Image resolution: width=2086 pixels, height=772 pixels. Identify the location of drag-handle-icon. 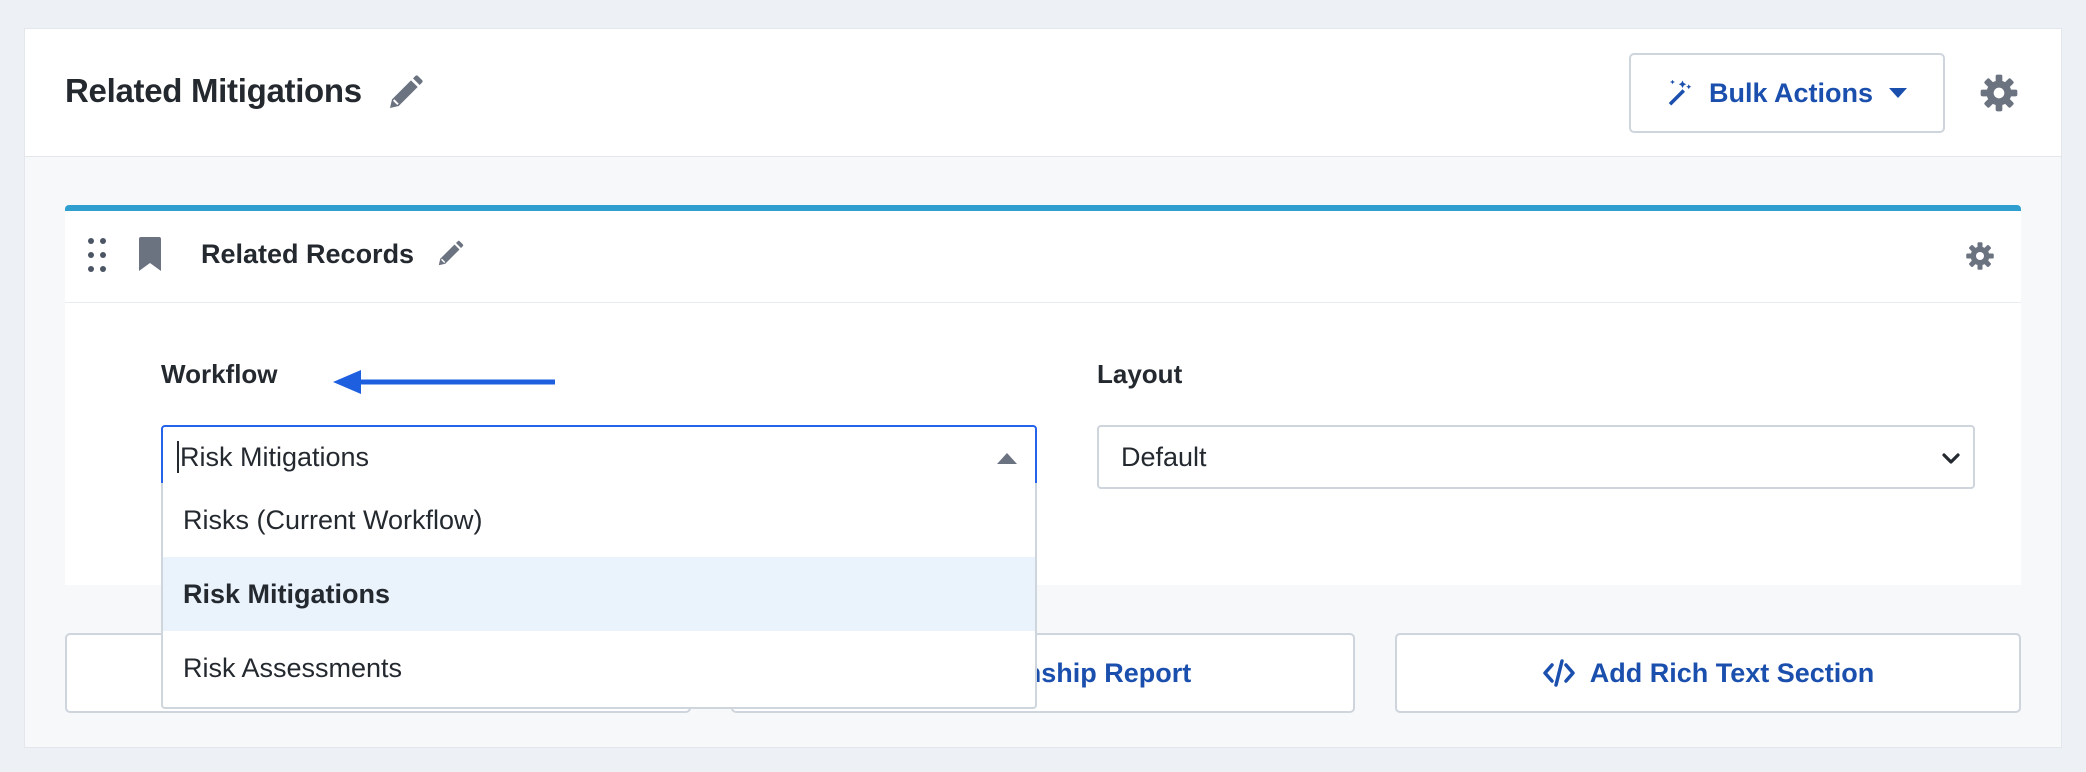
(97, 255).